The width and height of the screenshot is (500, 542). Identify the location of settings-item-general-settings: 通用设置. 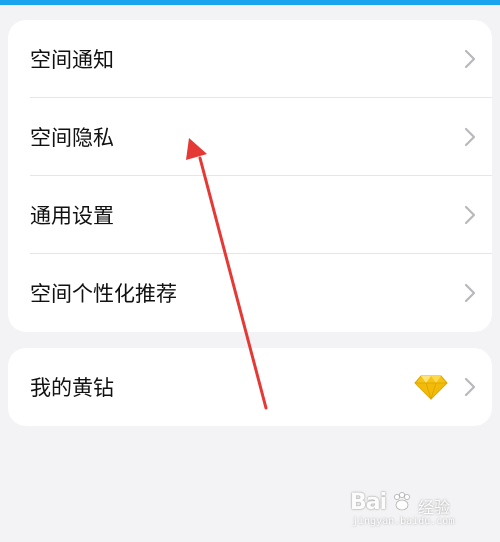
(250, 215).